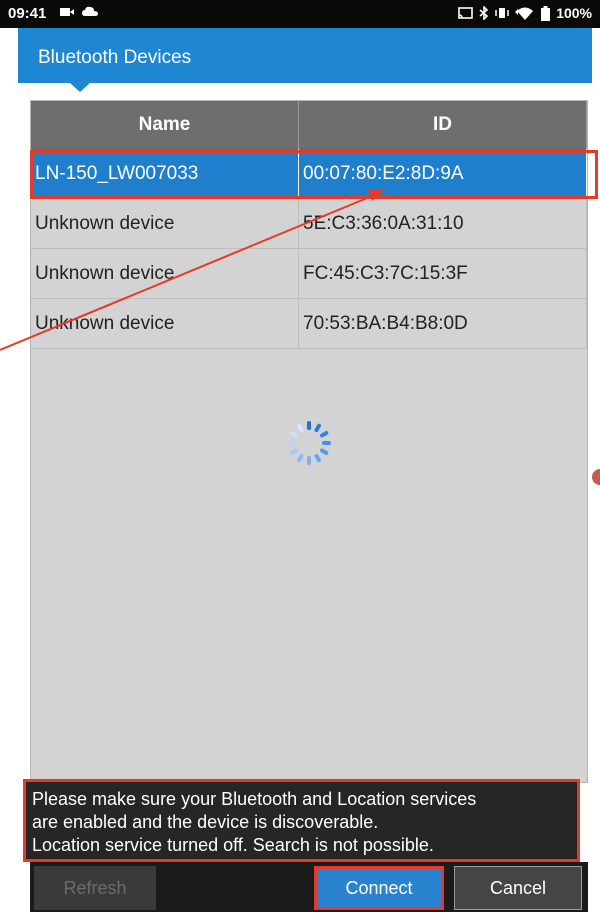 This screenshot has width=600, height=913. What do you see at coordinates (67, 11) in the screenshot?
I see `camera-icon` at bounding box center [67, 11].